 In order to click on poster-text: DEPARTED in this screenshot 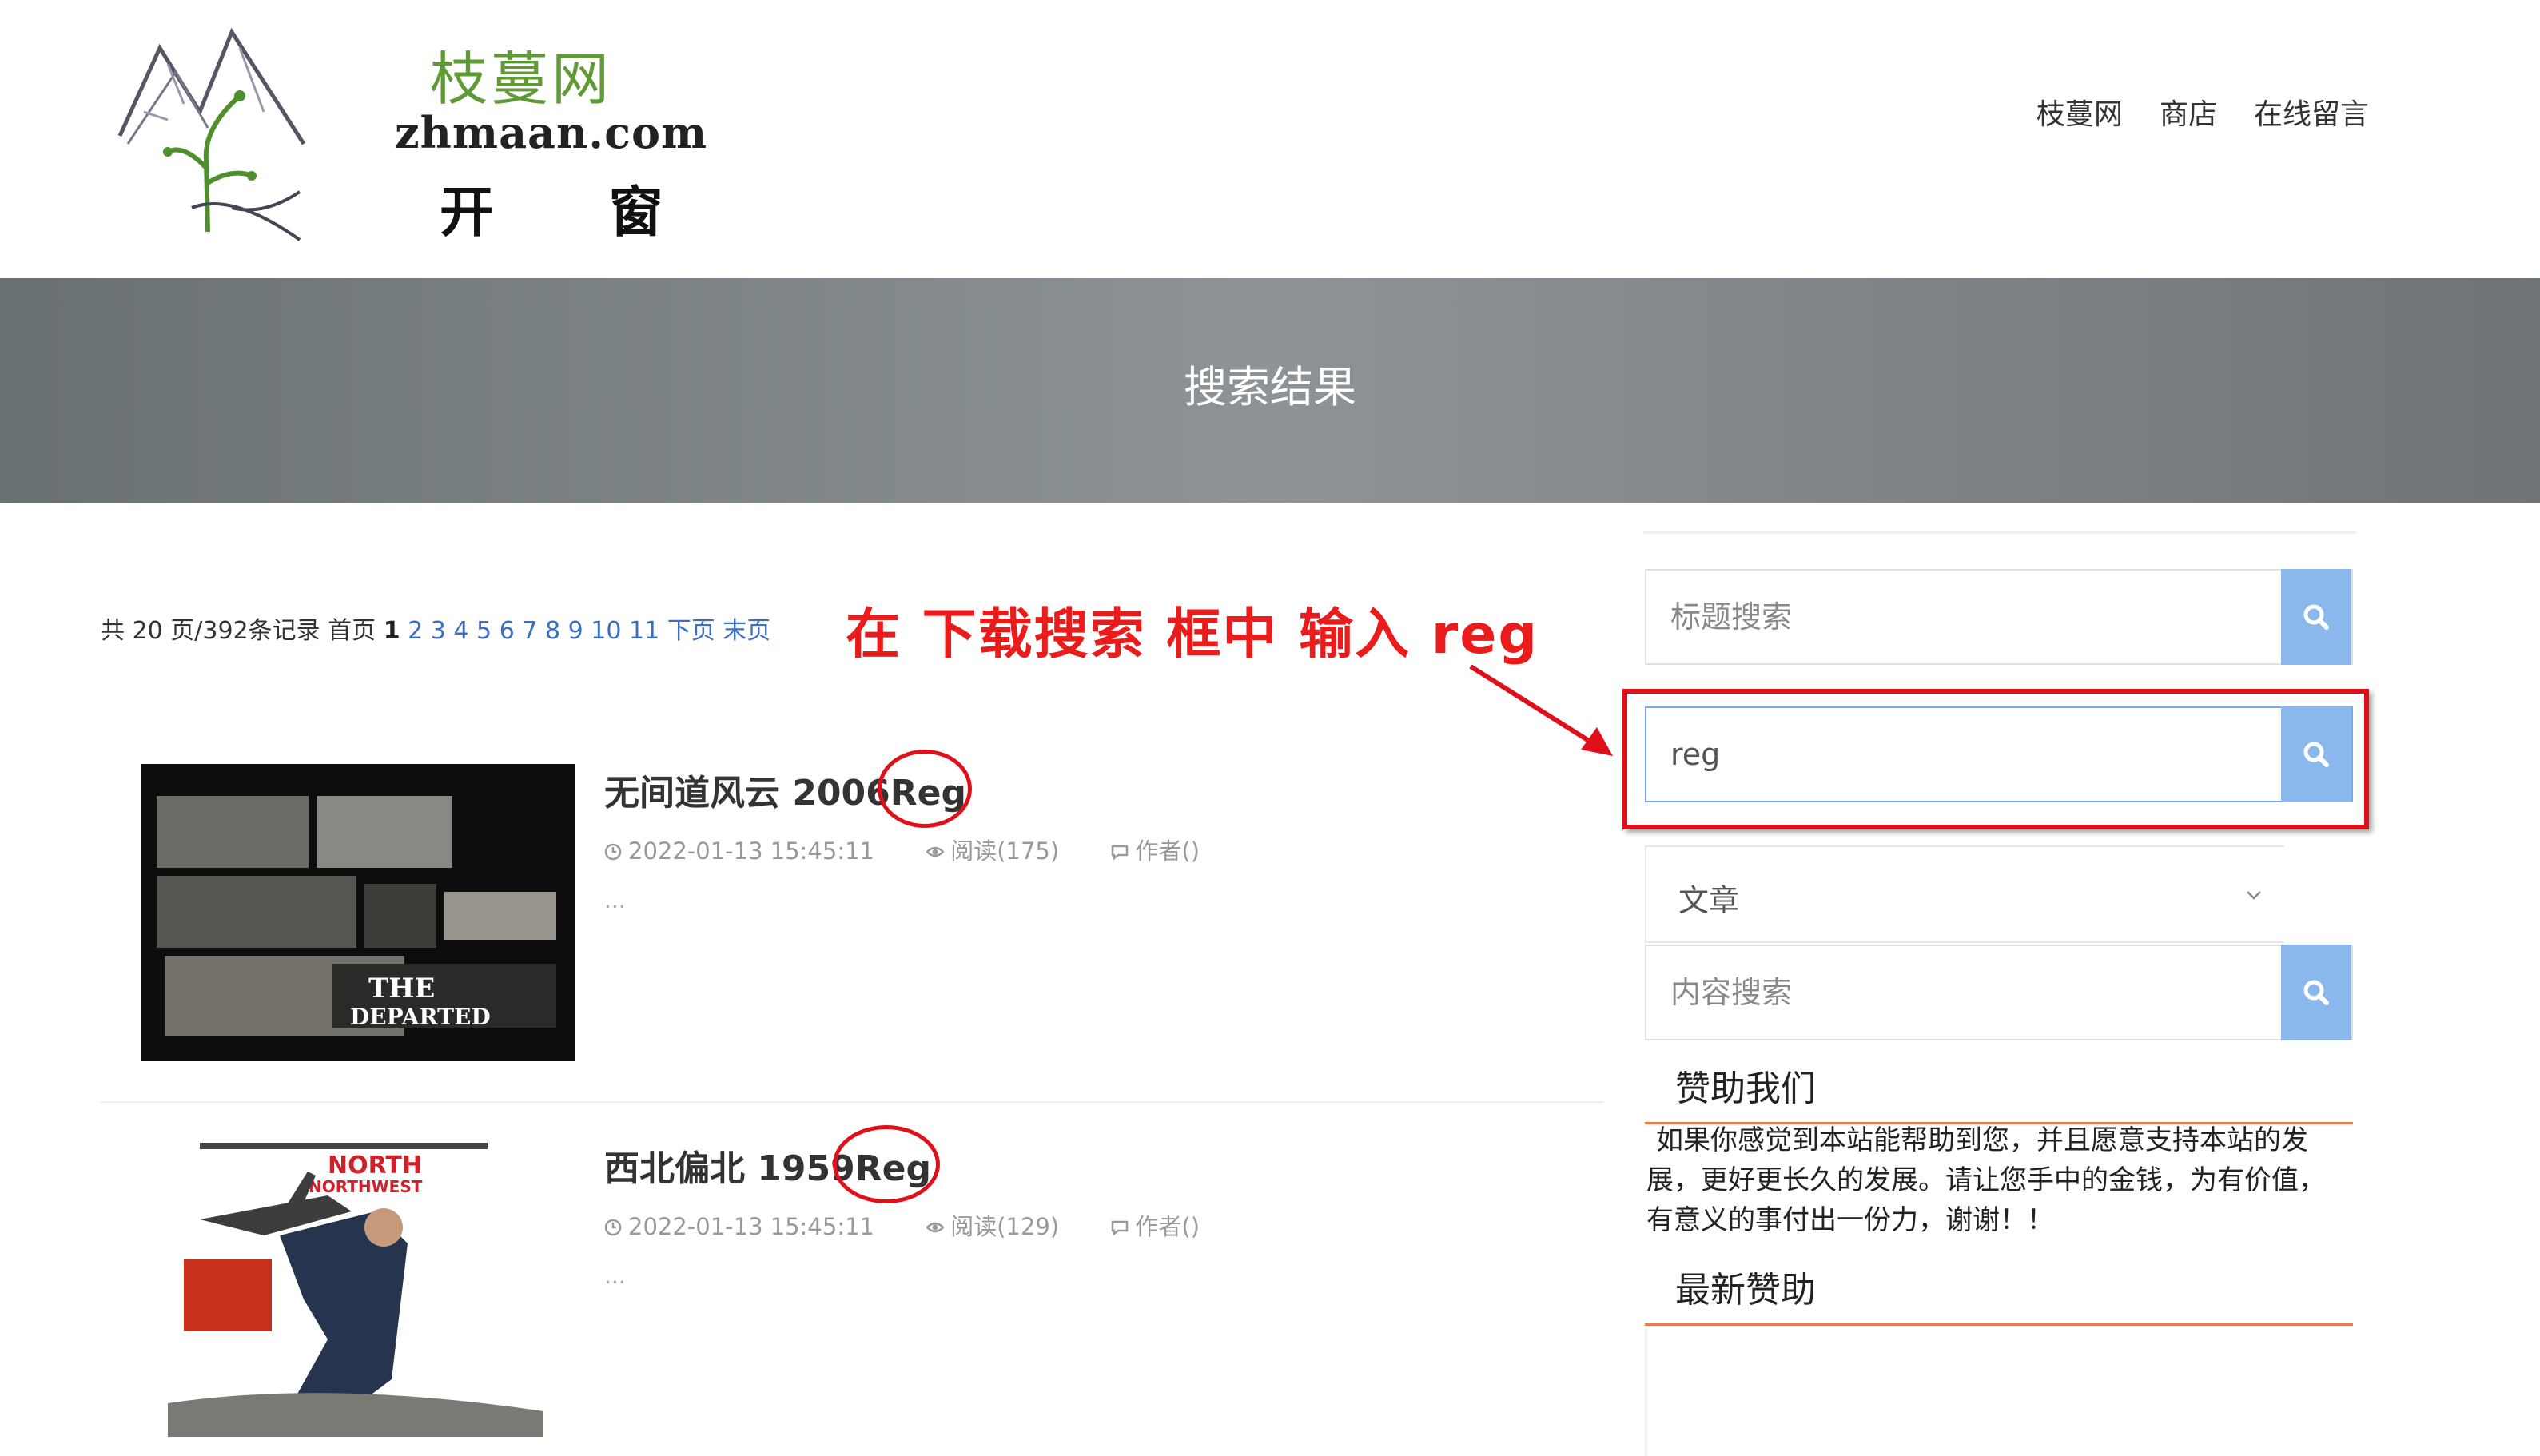, I will do `click(421, 1017)`.